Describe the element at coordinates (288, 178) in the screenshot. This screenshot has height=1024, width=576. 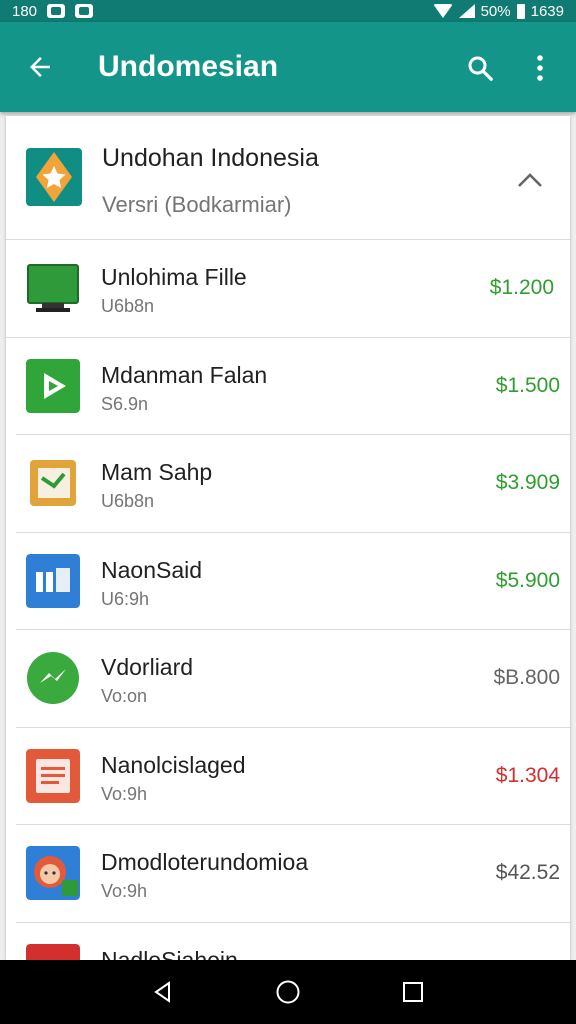
I see `group-header: Undohan Indonesia Versri (Bodkarmiar)` at that location.